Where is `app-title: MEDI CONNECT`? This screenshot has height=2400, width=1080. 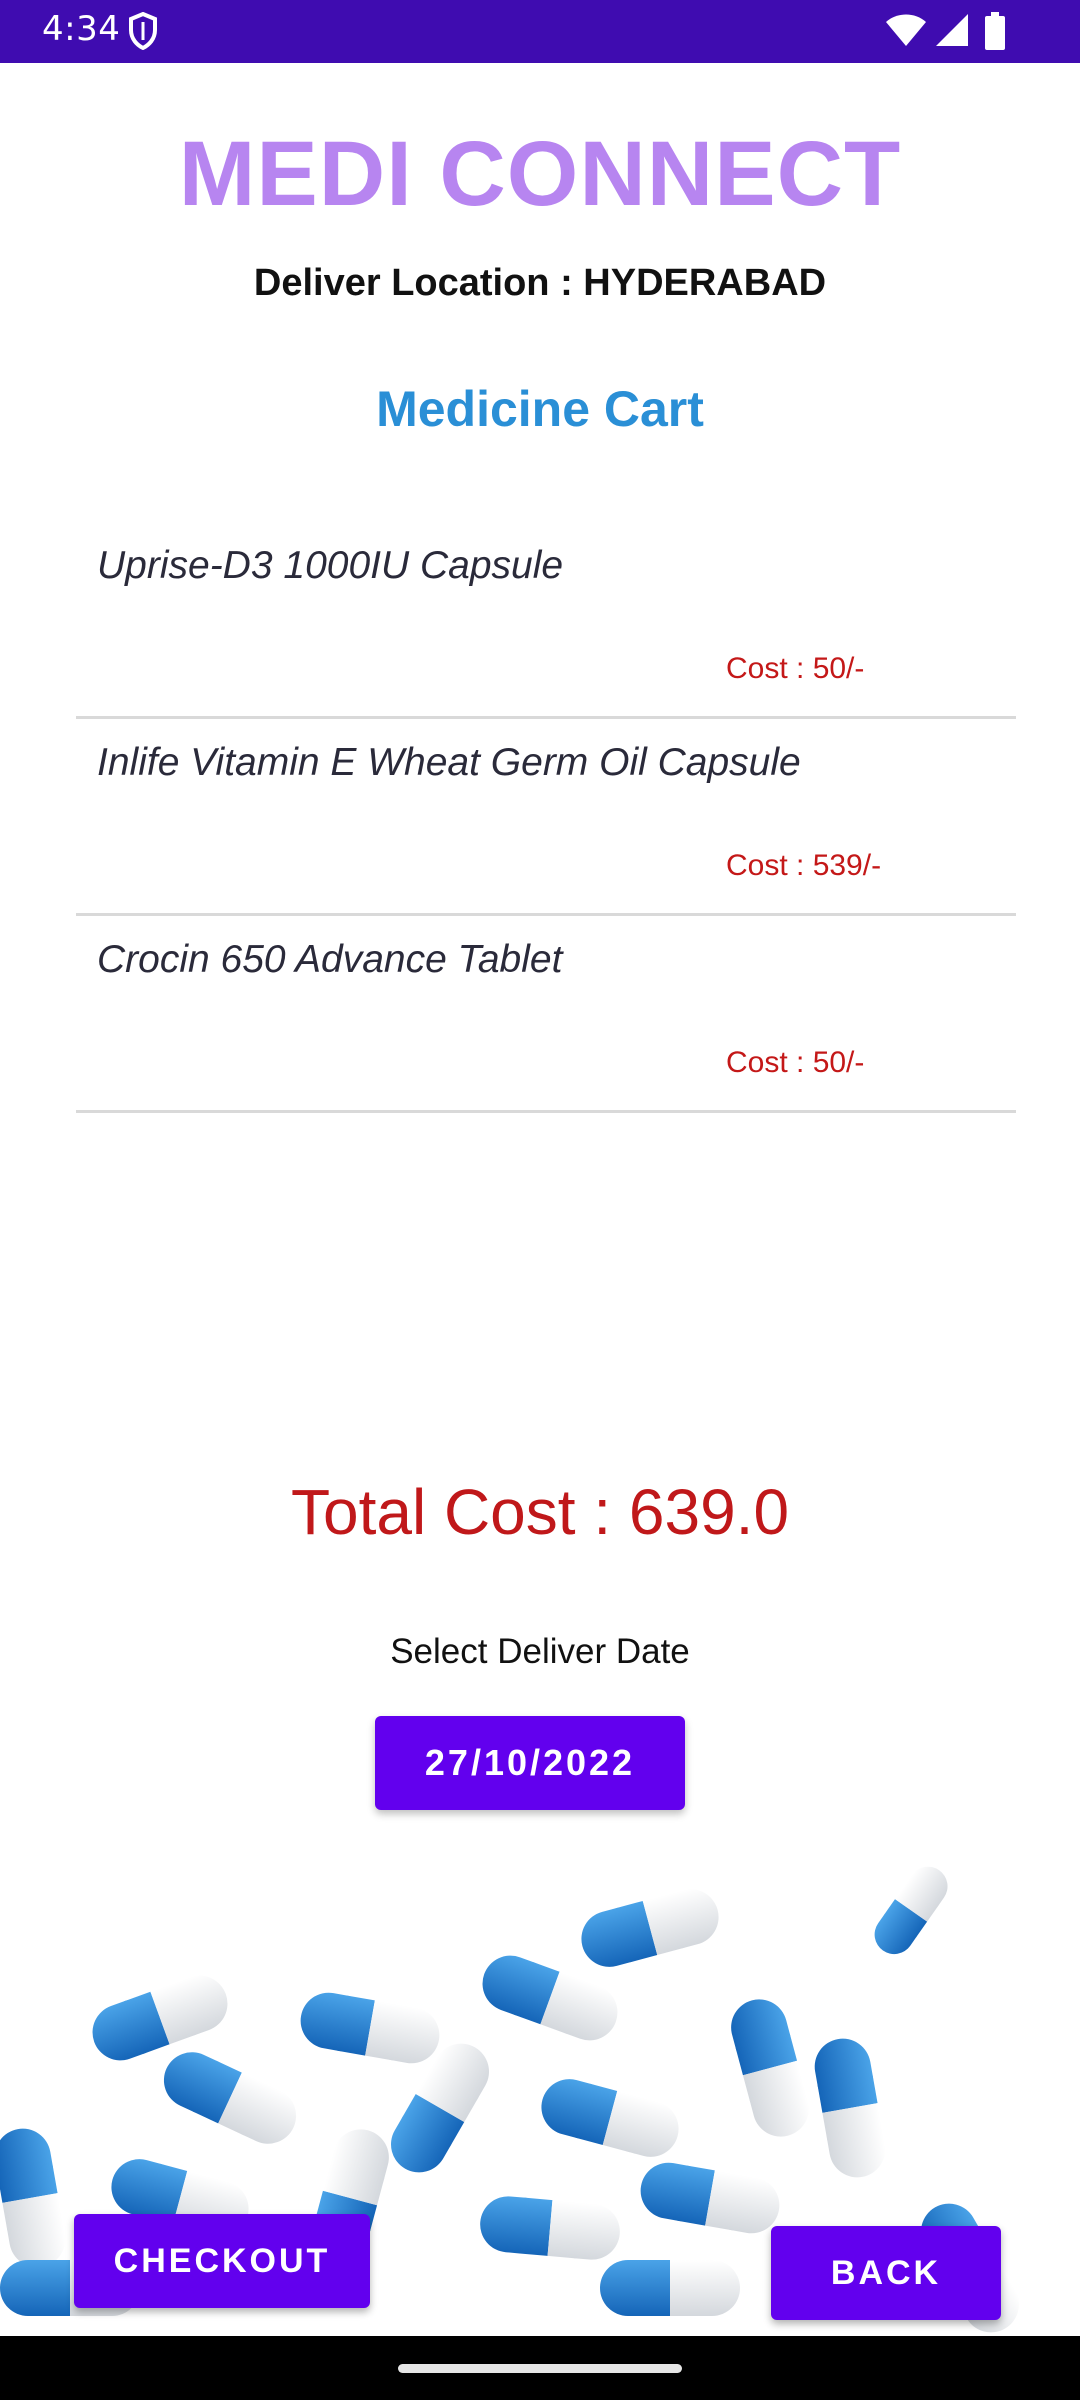 app-title: MEDI CONNECT is located at coordinates (540, 174).